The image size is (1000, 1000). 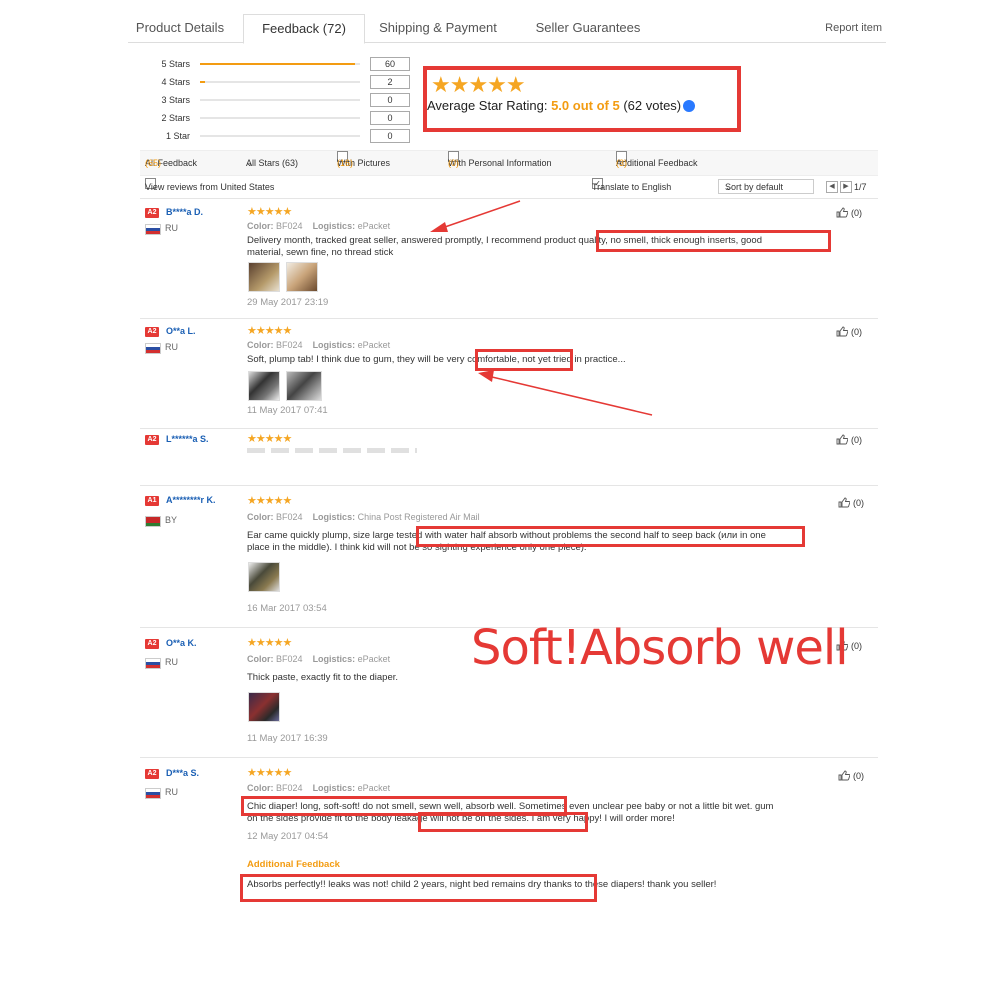 What do you see at coordinates (171, 520) in the screenshot?
I see `reviewer-country: BY` at bounding box center [171, 520].